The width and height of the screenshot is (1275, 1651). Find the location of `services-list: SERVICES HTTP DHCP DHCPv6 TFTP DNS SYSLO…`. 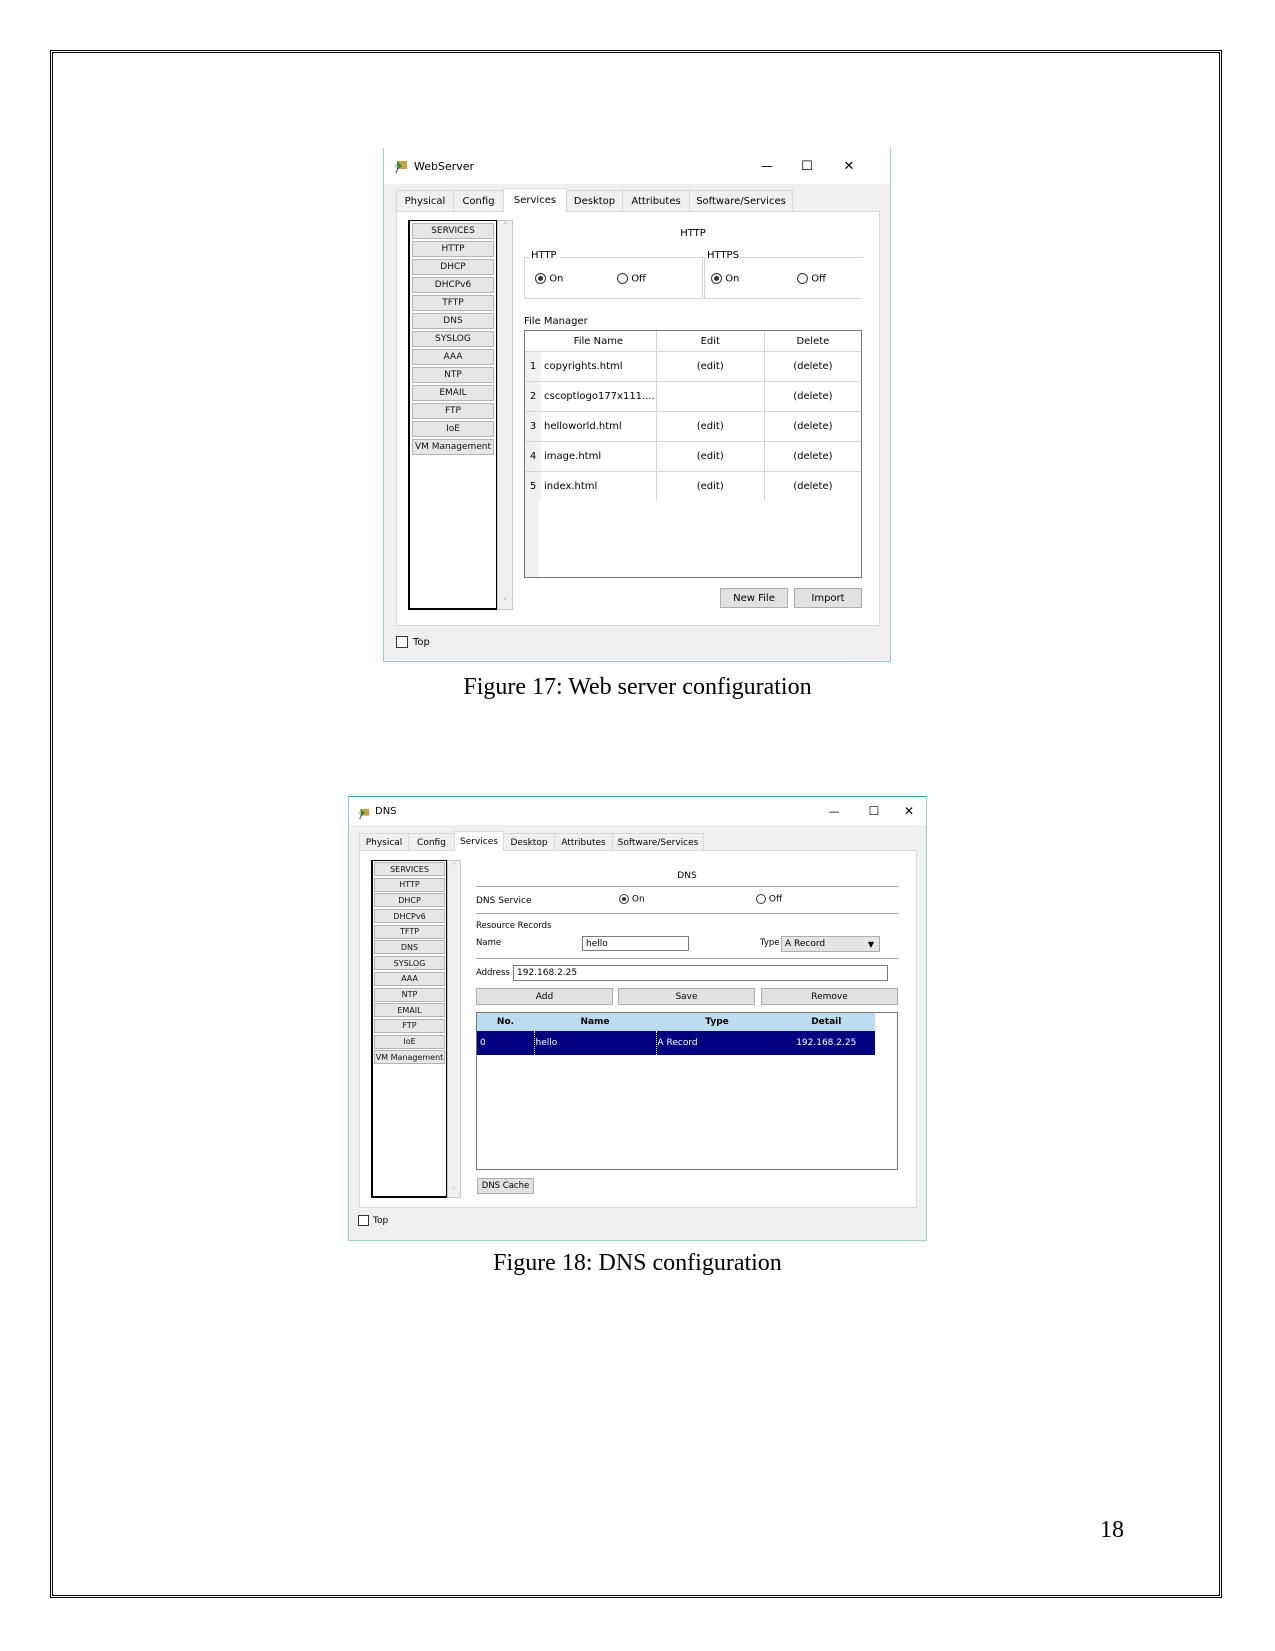

services-list: SERVICES HTTP DHCP DHCPv6 TFTP DNS SYSLO… is located at coordinates (452, 415).